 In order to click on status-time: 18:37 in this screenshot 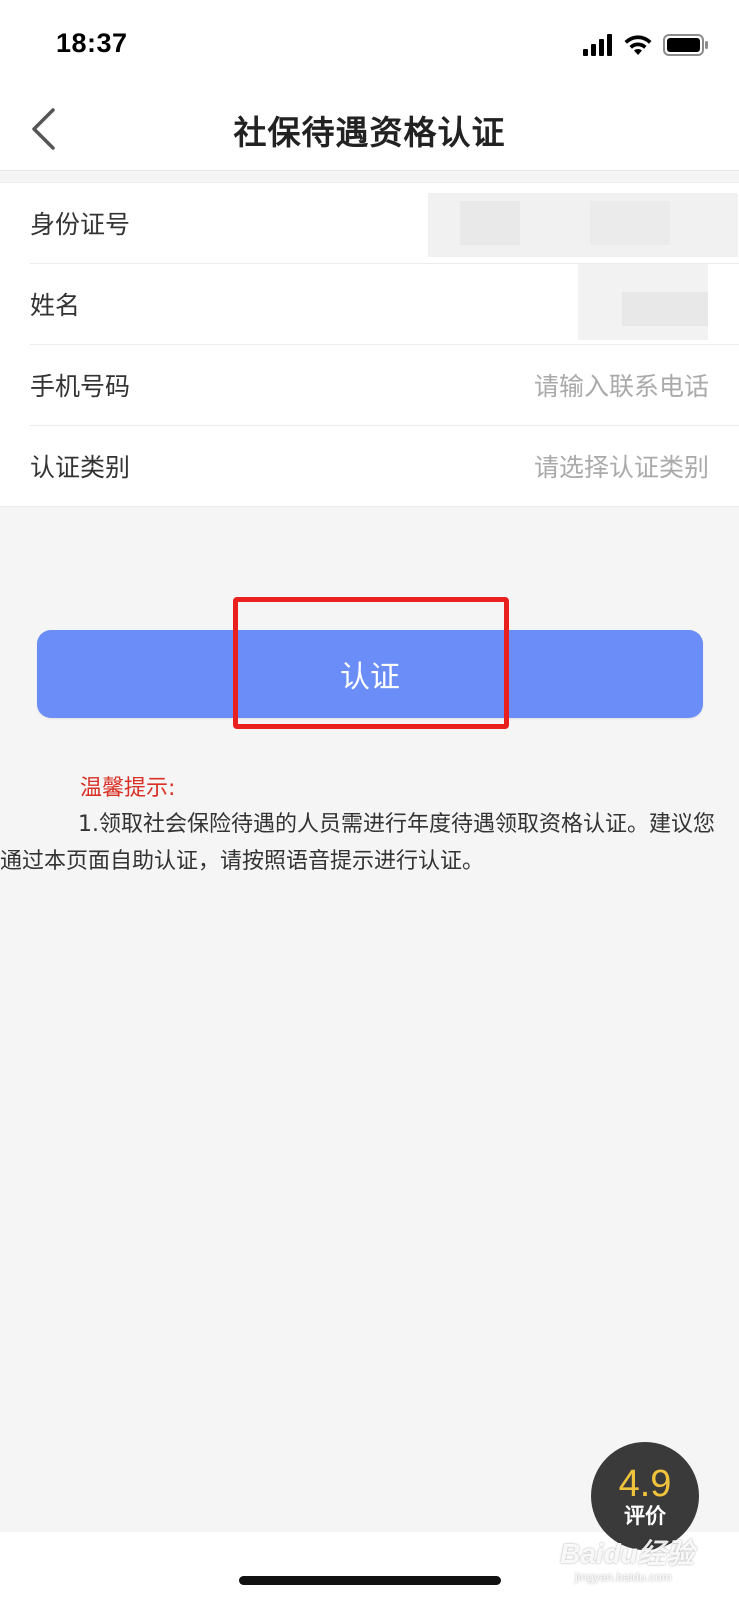, I will do `click(92, 43)`.